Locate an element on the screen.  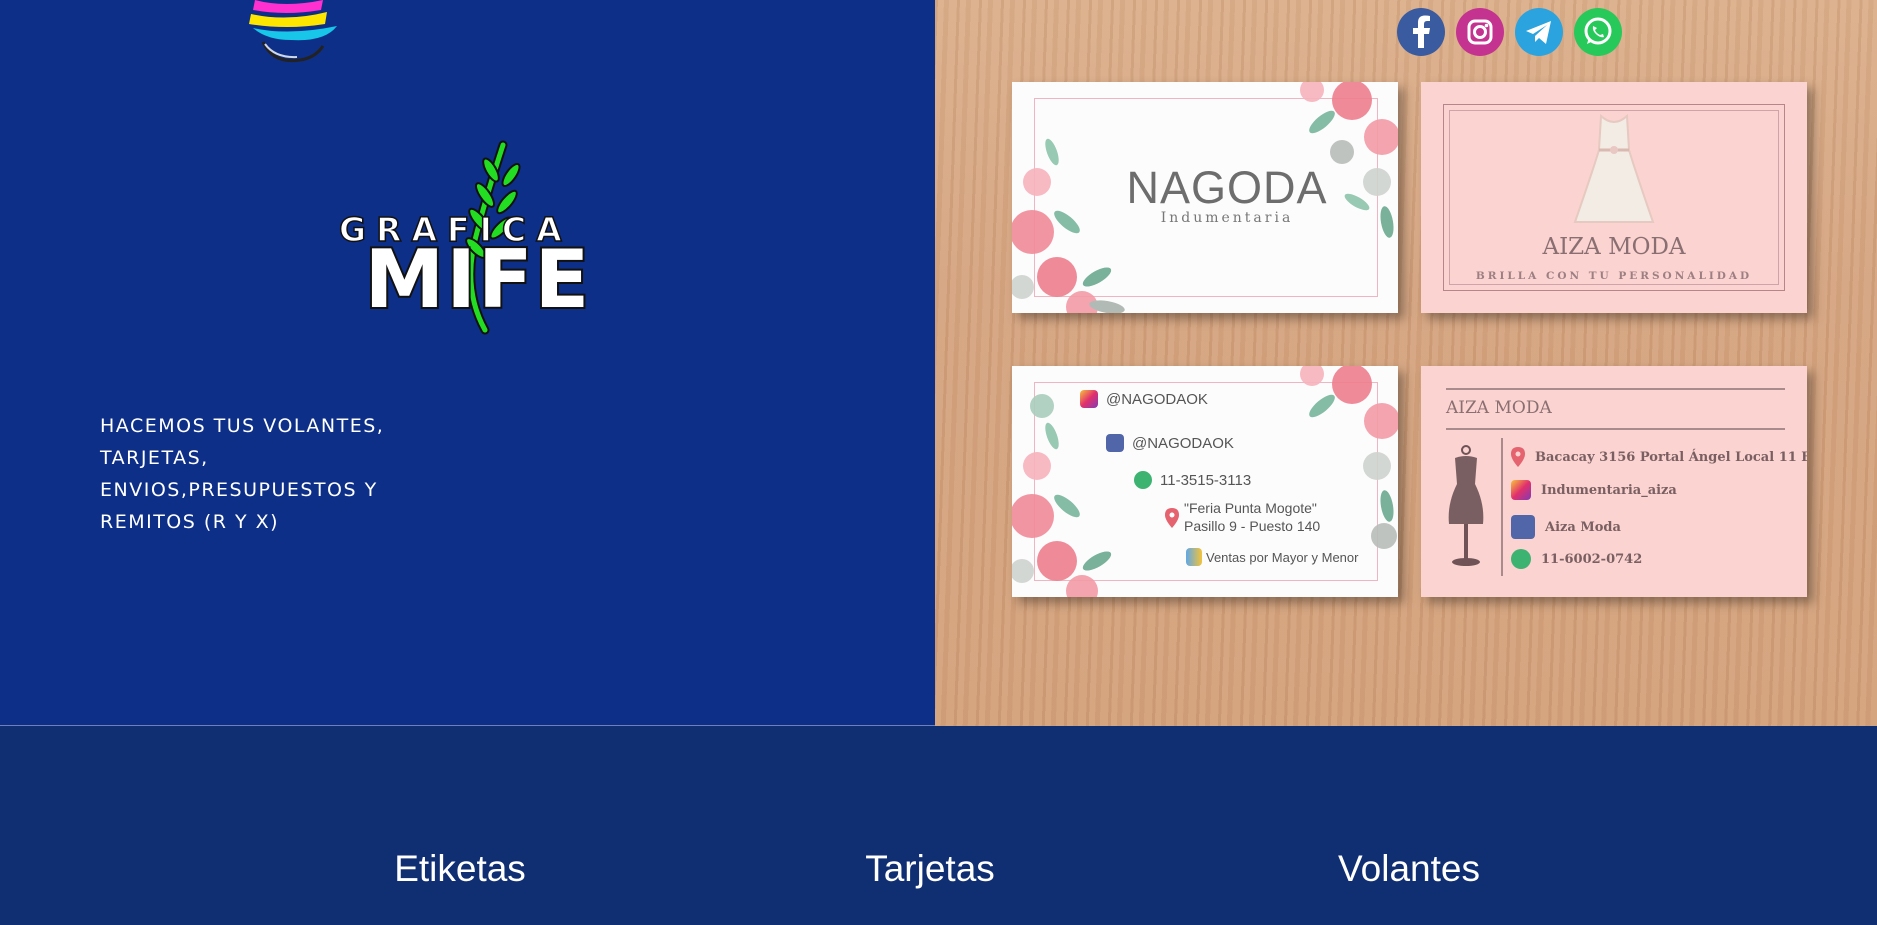
nagoda-sales: Ventas por Mayor y Menor is located at coordinates (1282, 557).